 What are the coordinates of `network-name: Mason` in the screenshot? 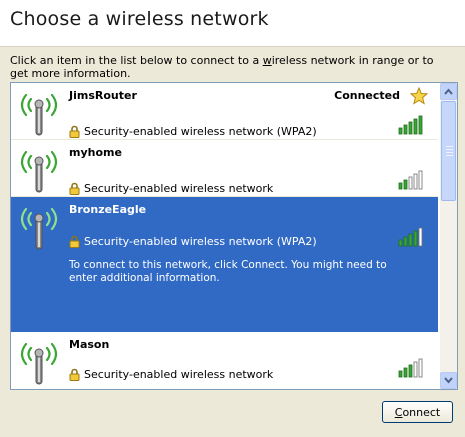 It's located at (89, 344).